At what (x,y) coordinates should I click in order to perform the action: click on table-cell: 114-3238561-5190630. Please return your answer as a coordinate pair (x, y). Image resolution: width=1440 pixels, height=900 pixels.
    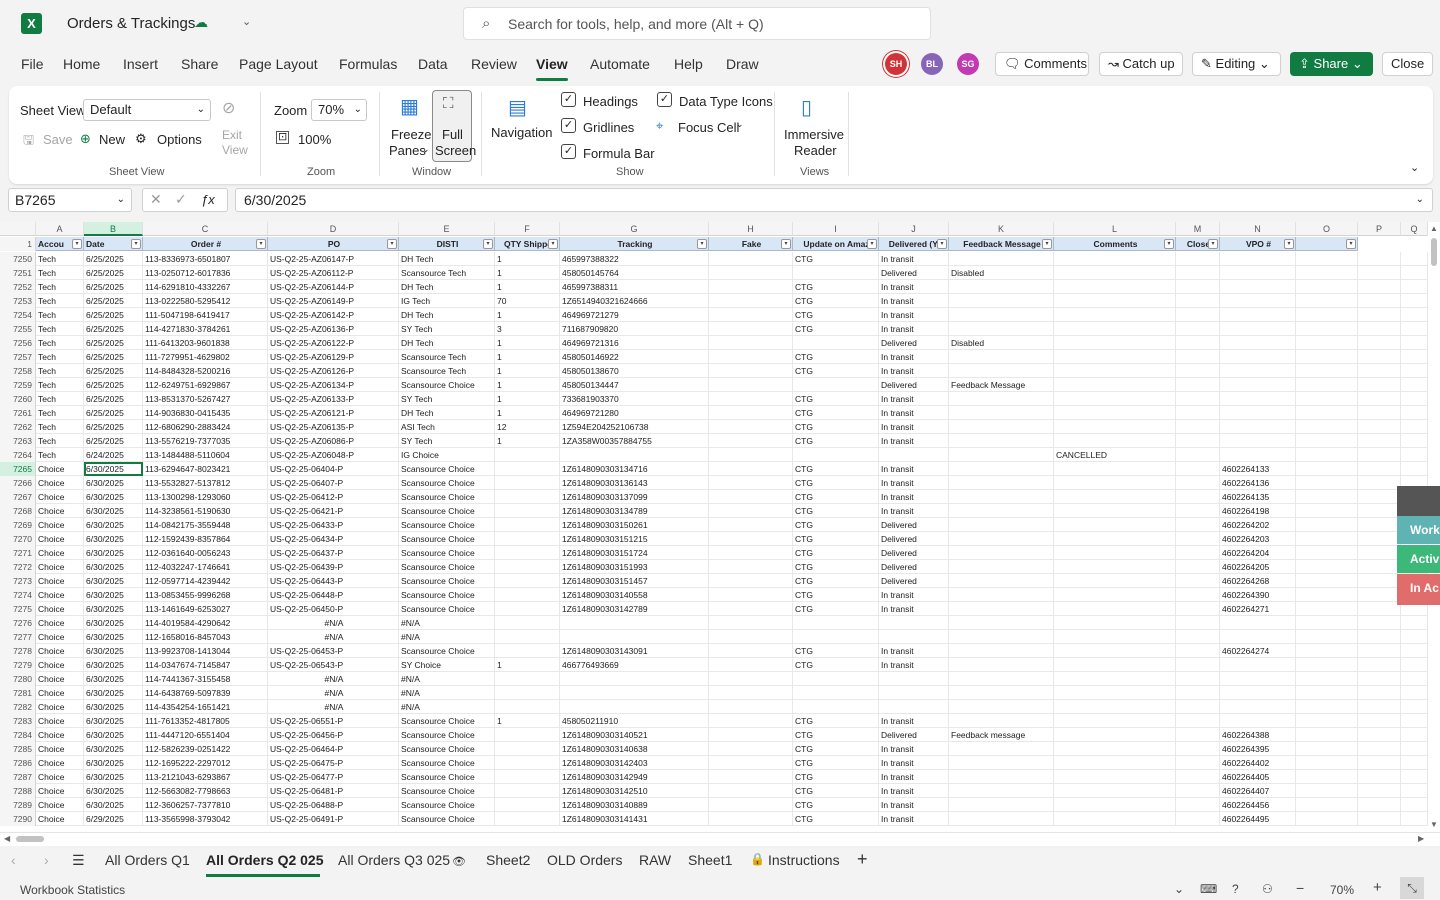
    Looking at the image, I should click on (205, 511).